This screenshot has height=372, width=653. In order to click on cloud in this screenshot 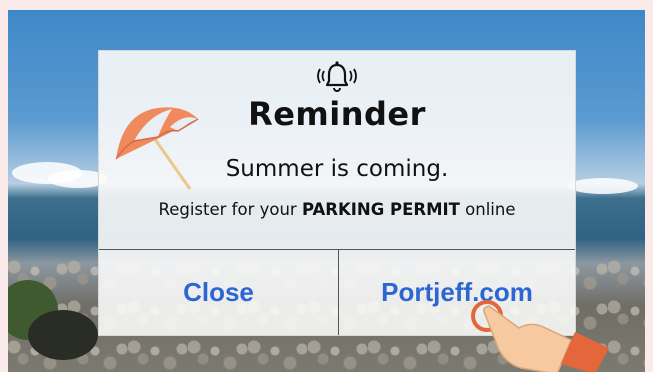, I will do `click(603, 186)`.